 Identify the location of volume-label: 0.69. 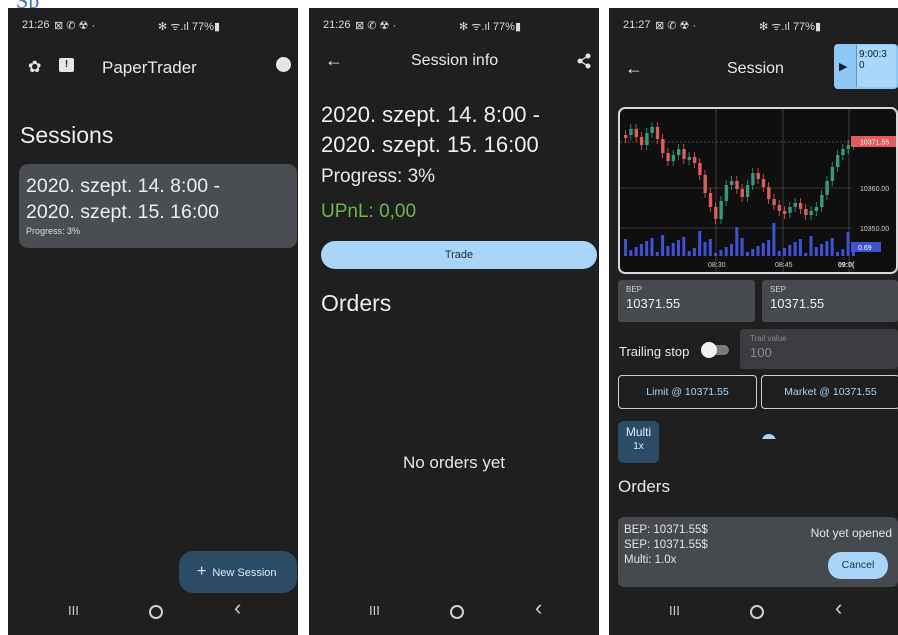
(865, 248).